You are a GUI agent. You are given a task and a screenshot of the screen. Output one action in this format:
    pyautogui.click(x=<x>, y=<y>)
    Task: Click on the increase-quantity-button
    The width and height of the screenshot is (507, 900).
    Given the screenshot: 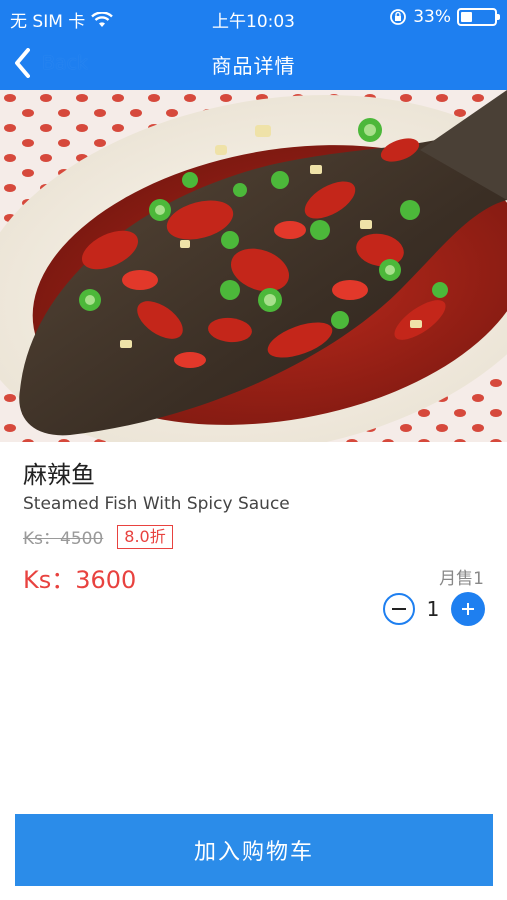 What is the action you would take?
    pyautogui.click(x=468, y=609)
    